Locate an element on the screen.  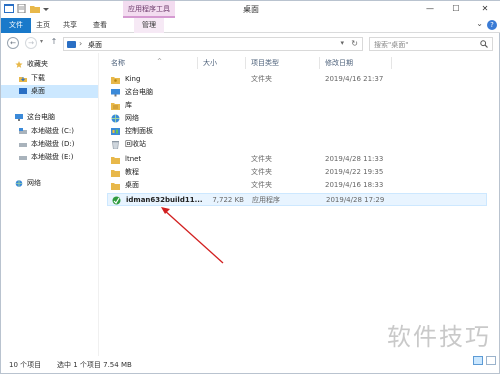
search-placeholder: 搜索"桌面" is located at coordinates (391, 45).